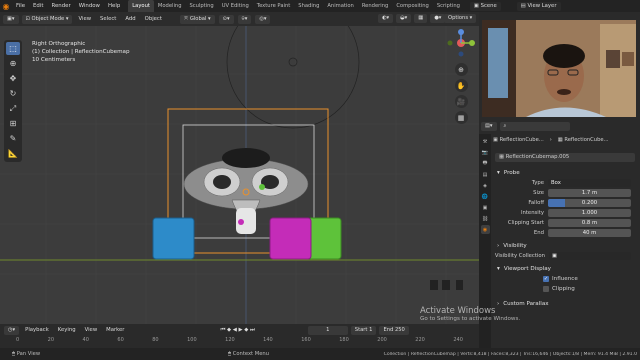 Image resolution: width=640 pixels, height=360 pixels. What do you see at coordinates (461, 43) in the screenshot?
I see `axis-gizmo-icon` at bounding box center [461, 43].